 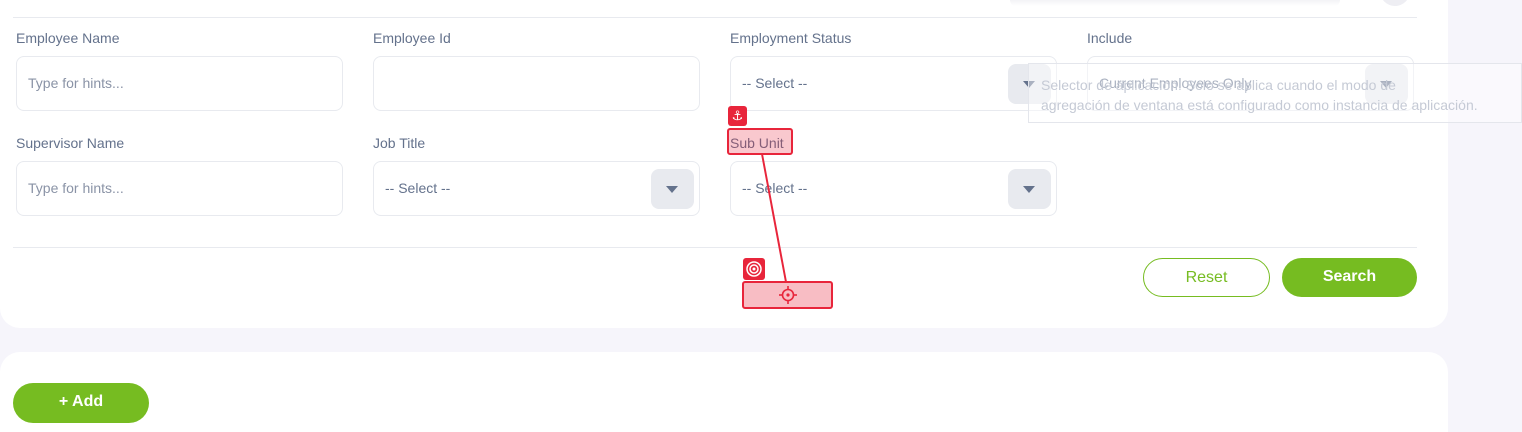 I want to click on connector-line, so click(x=774, y=218).